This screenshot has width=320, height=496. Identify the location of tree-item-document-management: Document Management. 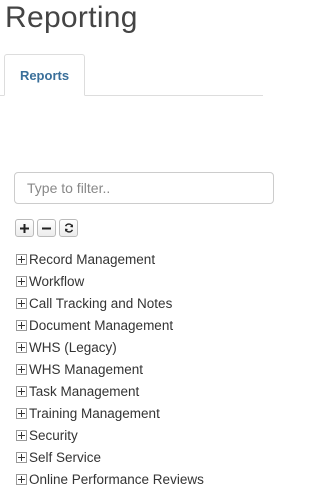
(109, 325).